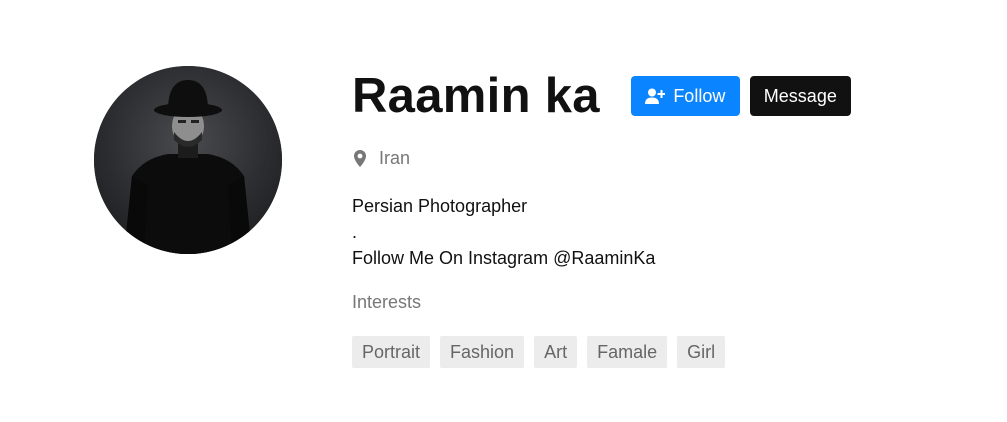  Describe the element at coordinates (655, 96) in the screenshot. I see `user-plus-icon` at that location.